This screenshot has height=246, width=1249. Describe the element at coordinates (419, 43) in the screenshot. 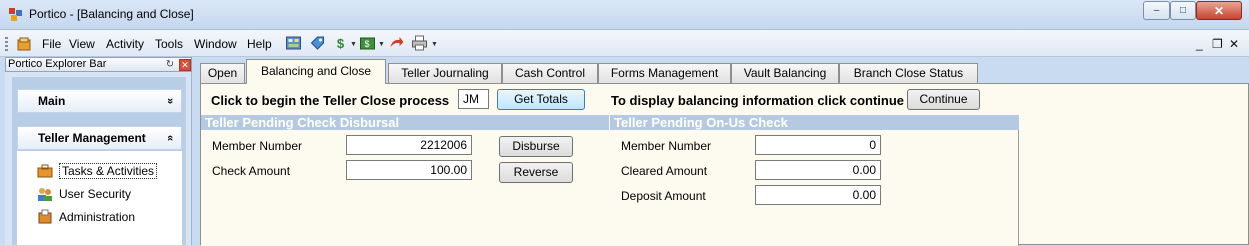

I see `printer-icon` at that location.